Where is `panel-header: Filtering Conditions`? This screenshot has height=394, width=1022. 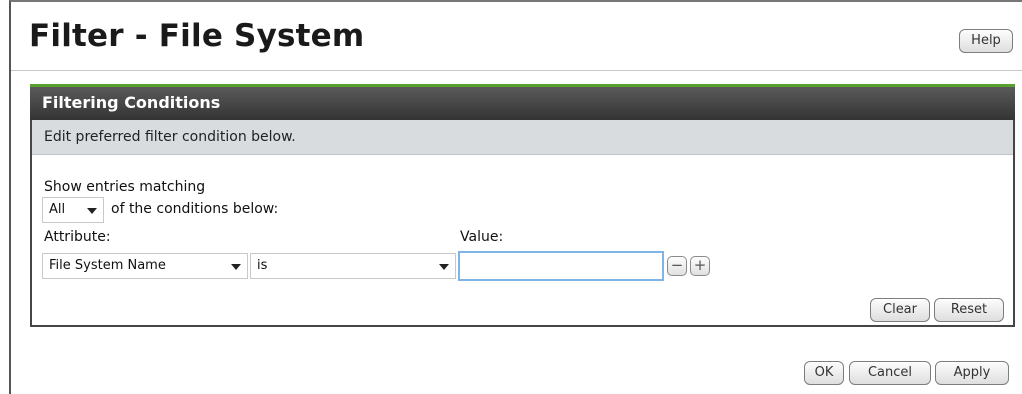
panel-header: Filtering Conditions is located at coordinates (522, 102).